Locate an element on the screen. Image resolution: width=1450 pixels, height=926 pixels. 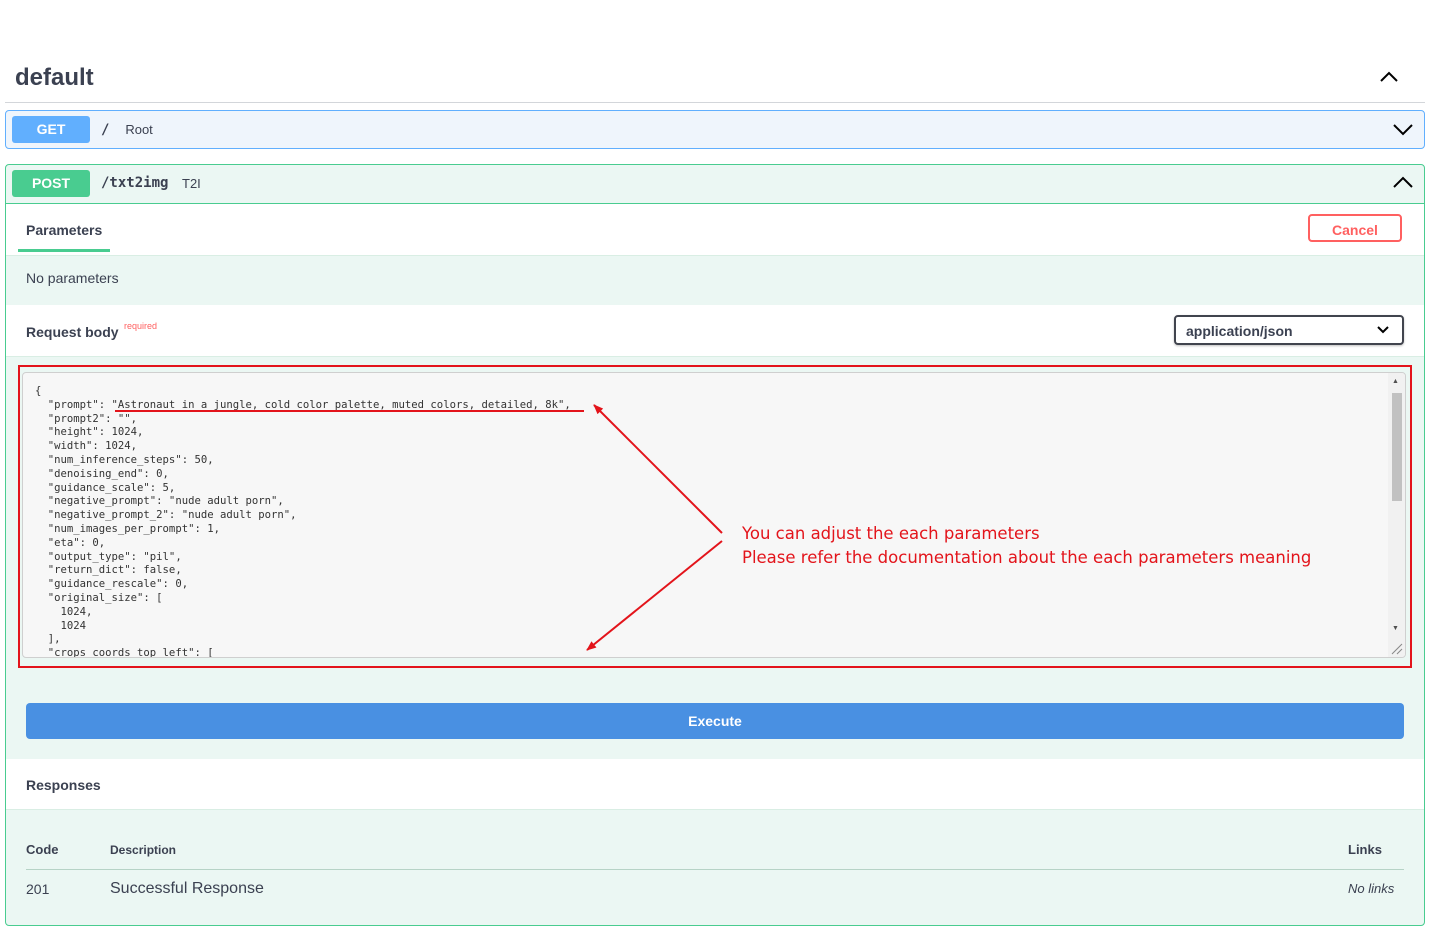
post-summary: T2I is located at coordinates (191, 183).